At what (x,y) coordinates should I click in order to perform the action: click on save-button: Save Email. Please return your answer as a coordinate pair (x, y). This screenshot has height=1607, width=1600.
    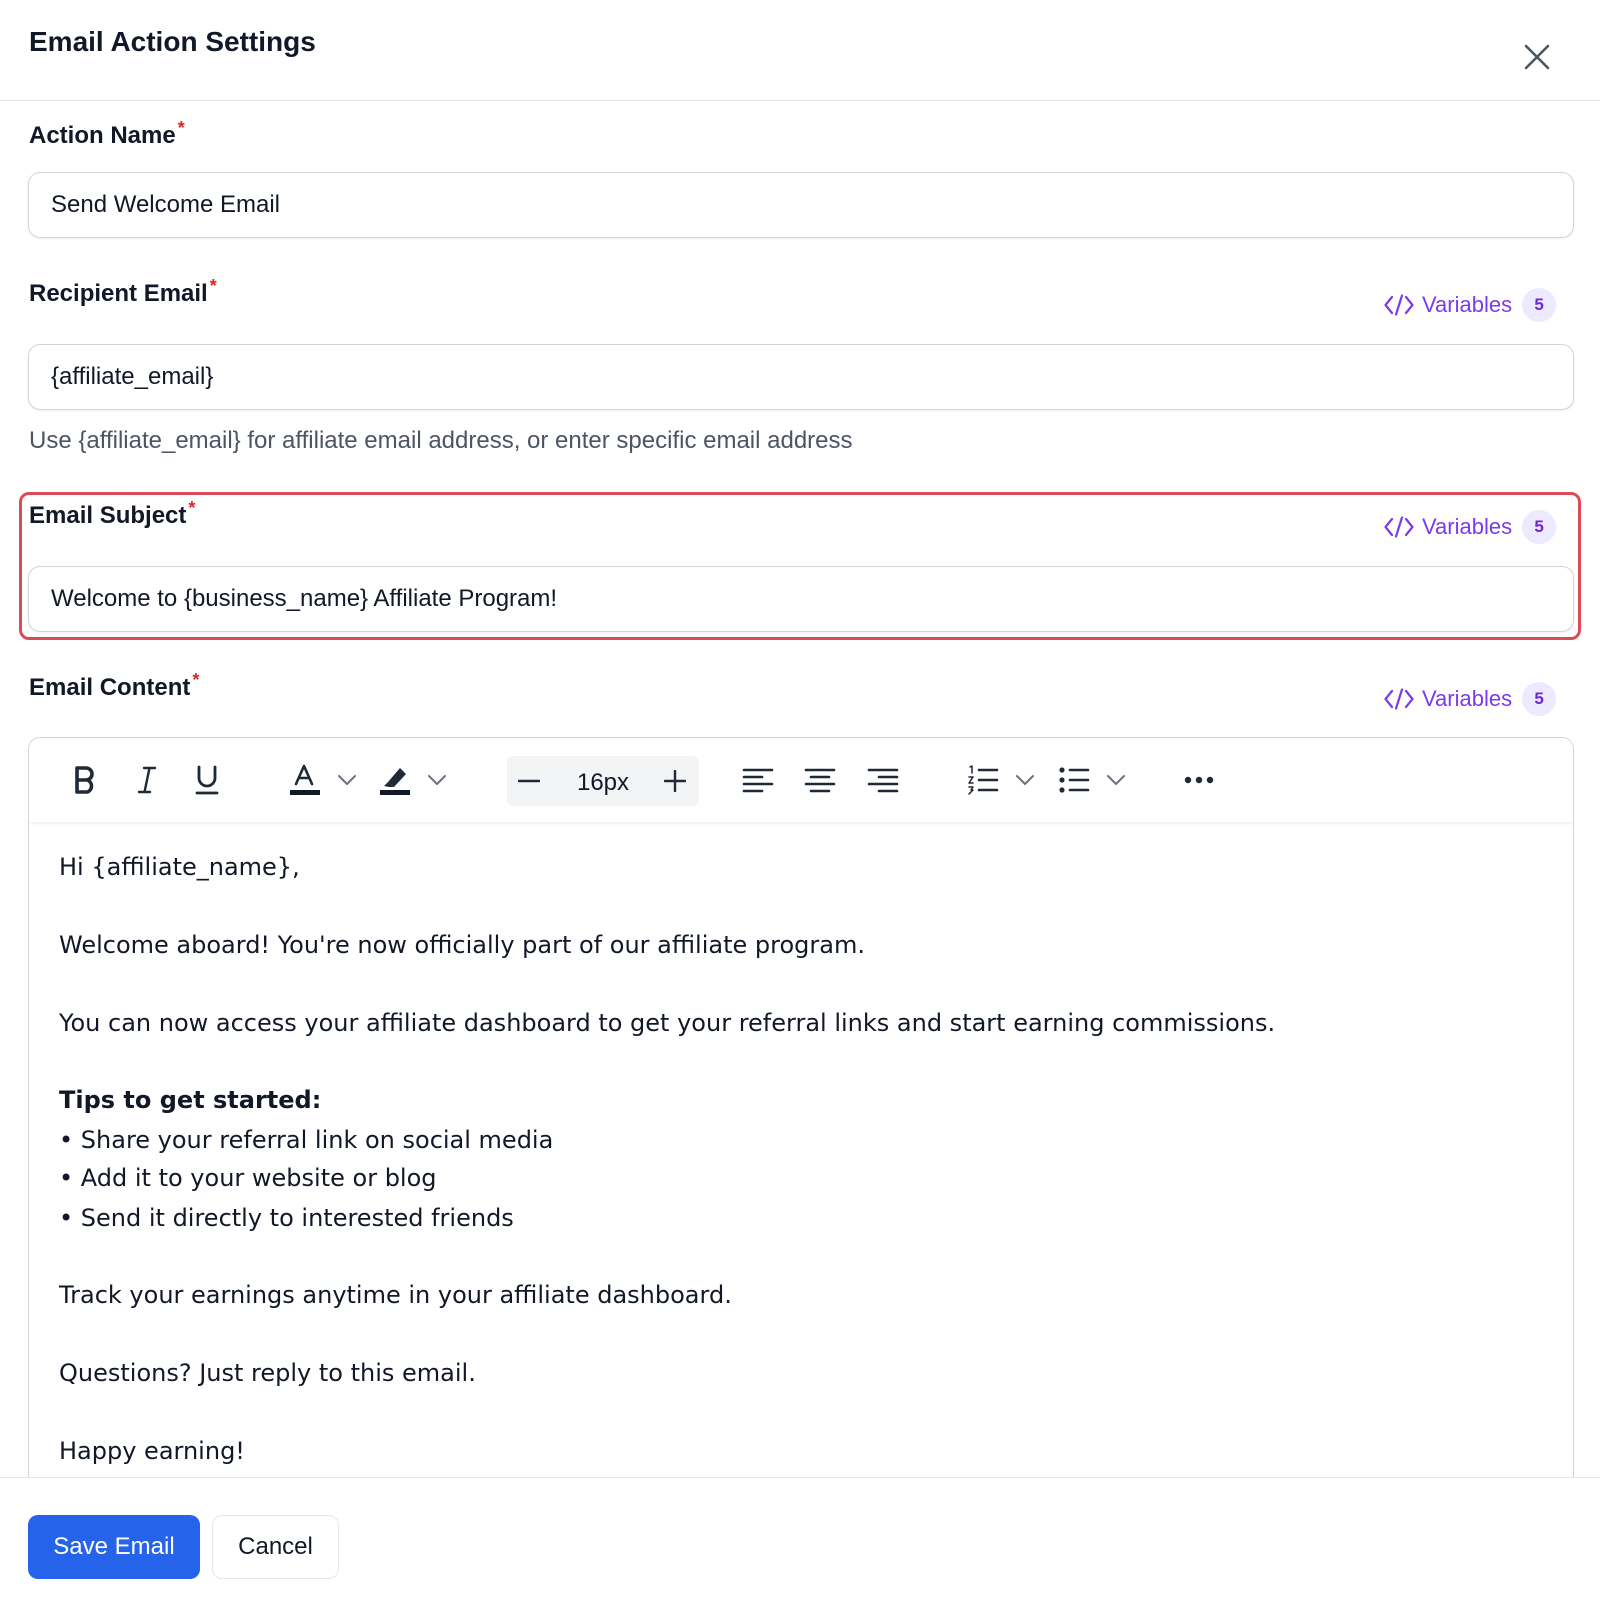
    Looking at the image, I should click on (114, 1547).